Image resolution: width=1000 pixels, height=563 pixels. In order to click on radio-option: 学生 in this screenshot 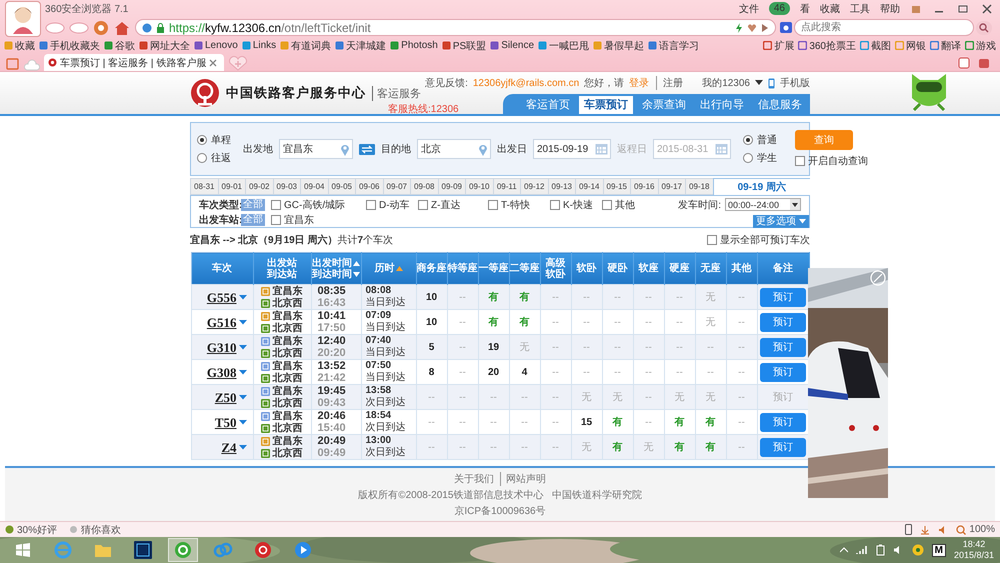, I will do `click(760, 158)`.